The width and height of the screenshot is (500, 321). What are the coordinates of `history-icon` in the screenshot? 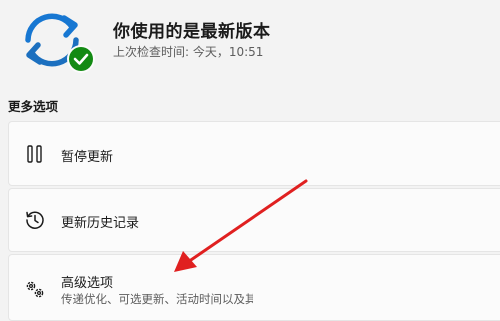 It's located at (35, 220).